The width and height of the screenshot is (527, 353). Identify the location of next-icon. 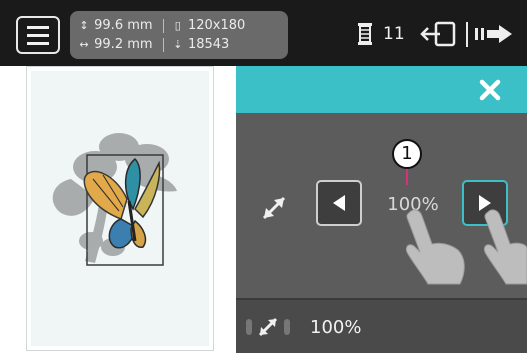
(494, 34).